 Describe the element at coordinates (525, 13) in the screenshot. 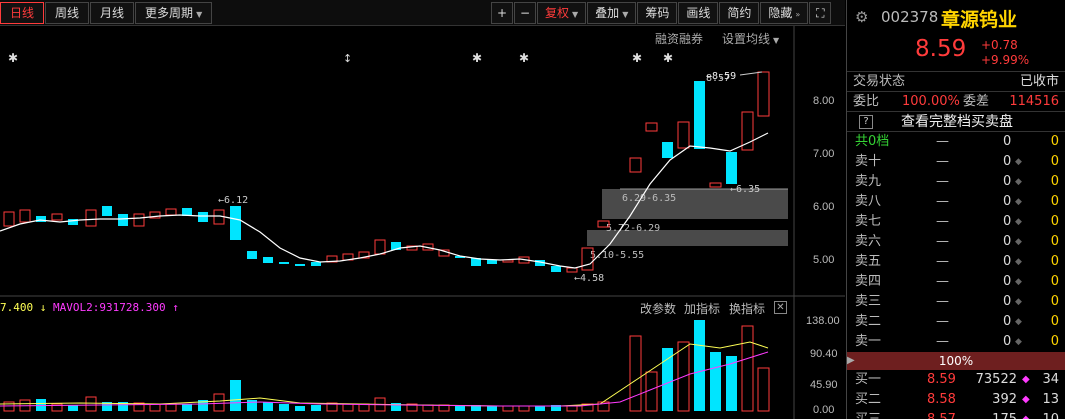

I see `zoom-out-button: −` at that location.